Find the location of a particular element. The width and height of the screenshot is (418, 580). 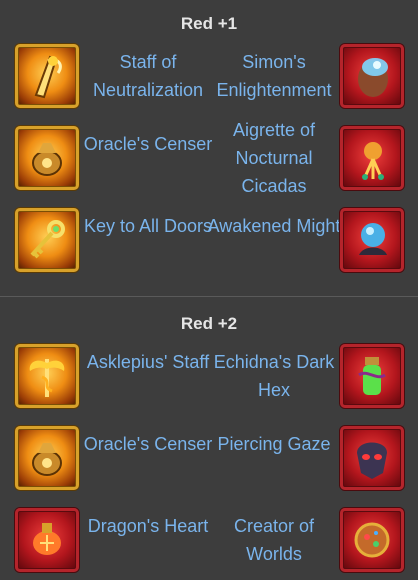

planet-icon is located at coordinates (372, 540).